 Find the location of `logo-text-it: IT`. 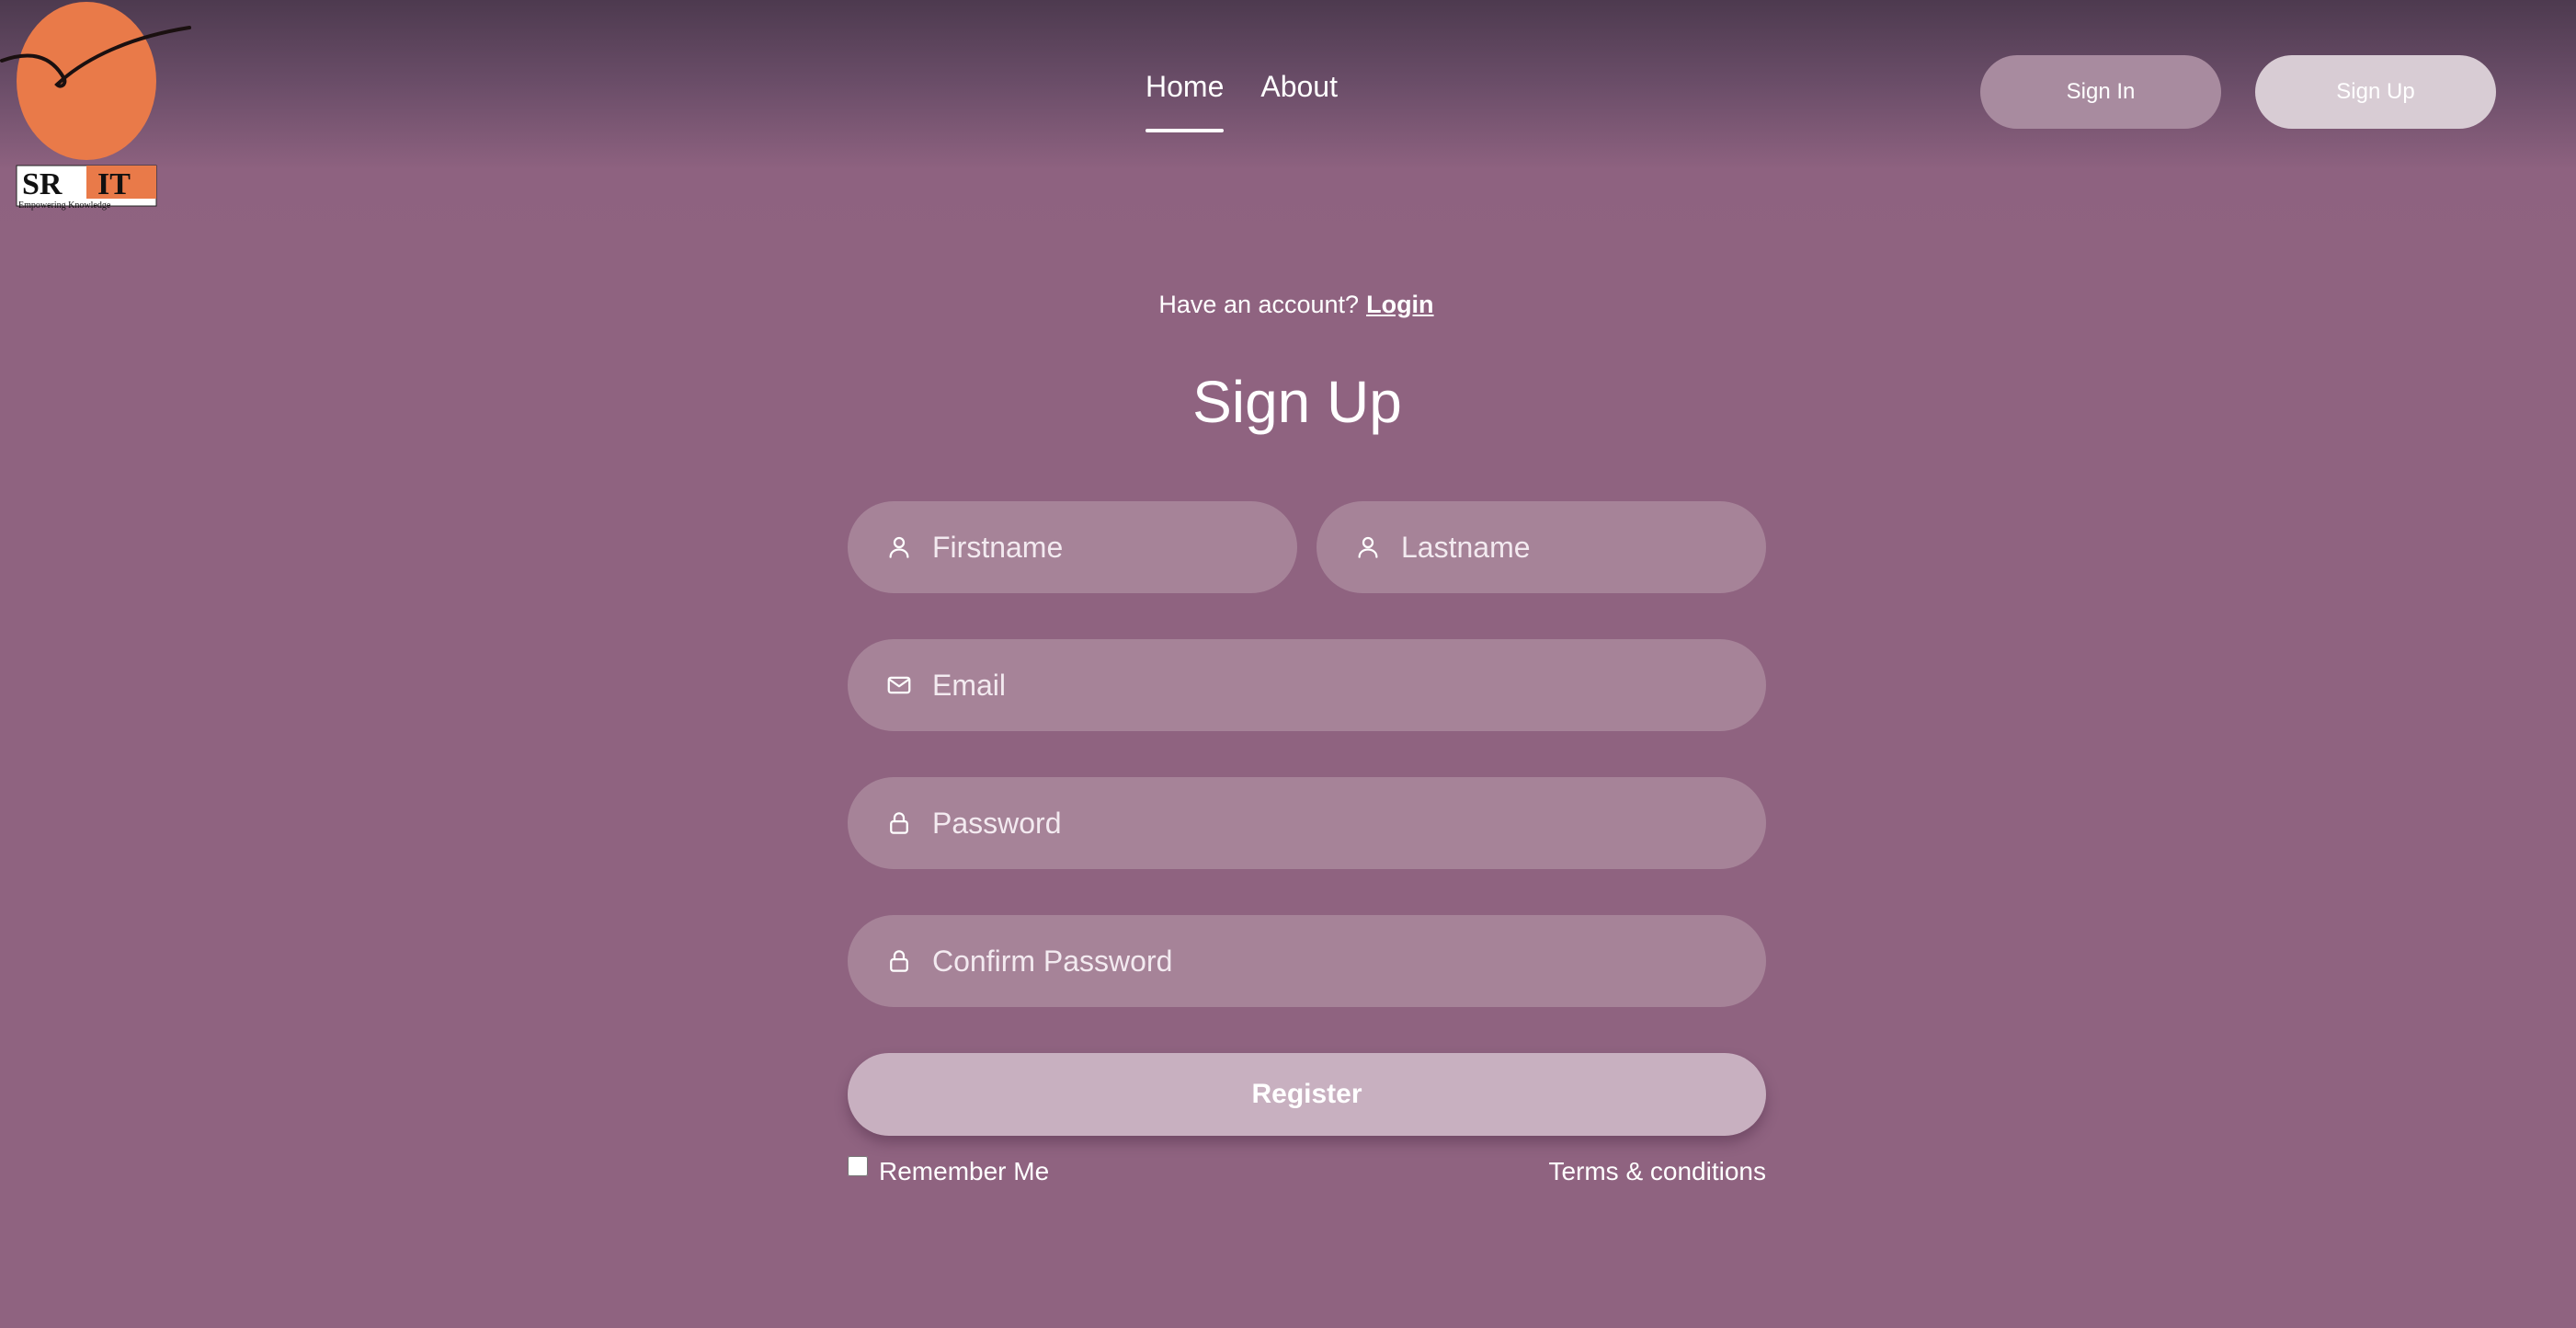

logo-text-it: IT is located at coordinates (114, 184).